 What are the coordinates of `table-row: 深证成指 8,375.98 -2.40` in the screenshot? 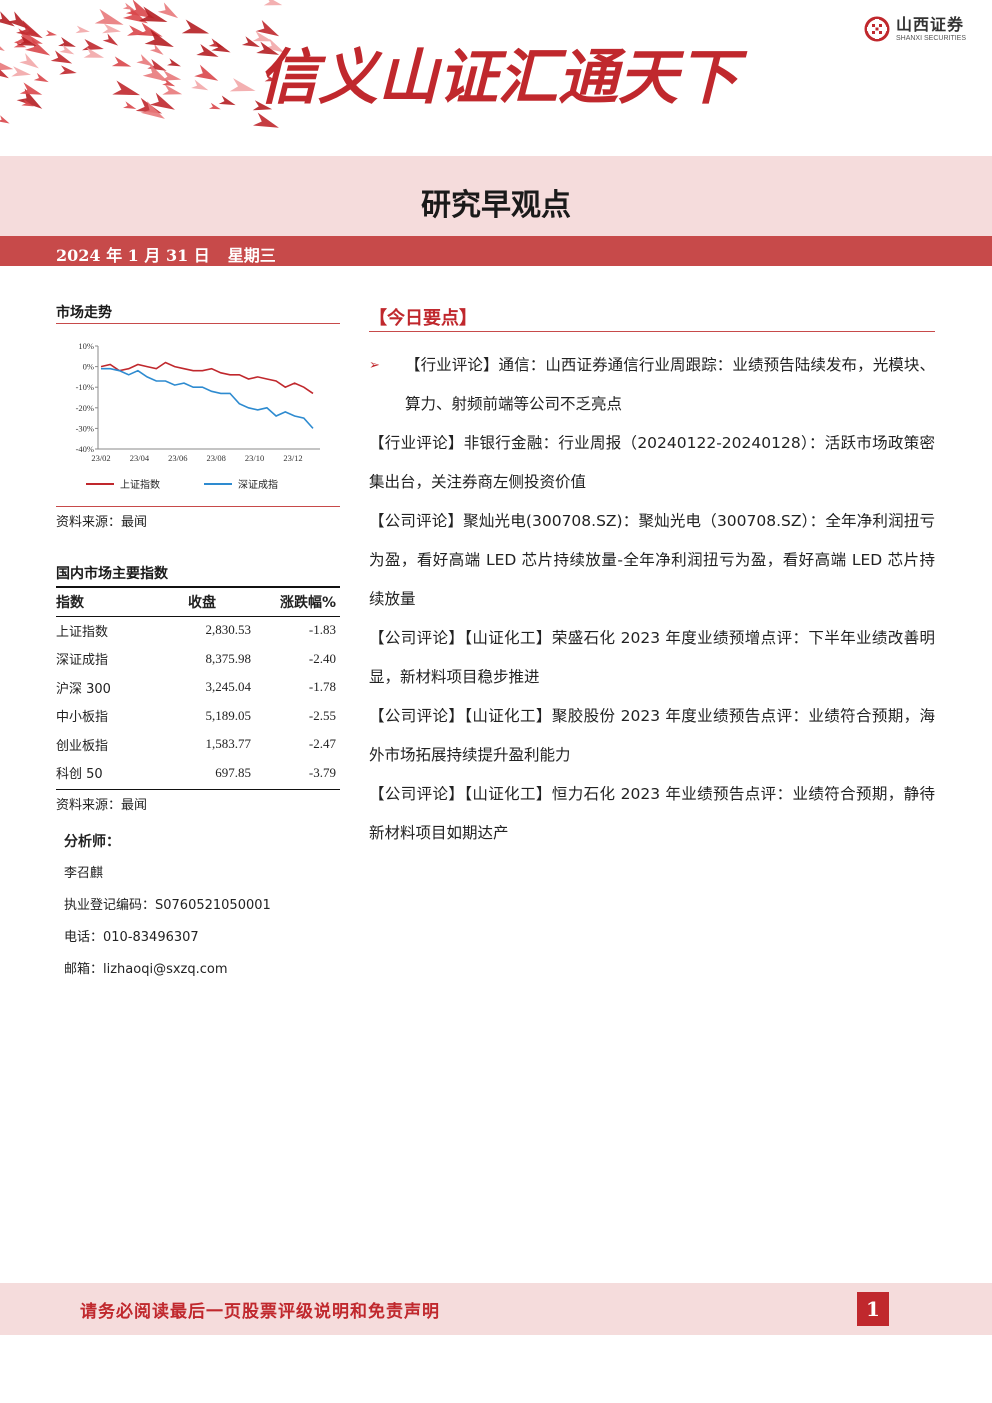 It's located at (196, 659).